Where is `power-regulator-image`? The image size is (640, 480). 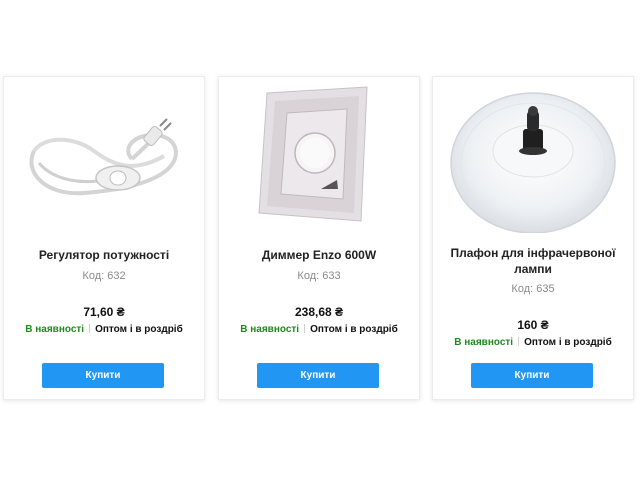
power-regulator-image is located at coordinates (104, 157).